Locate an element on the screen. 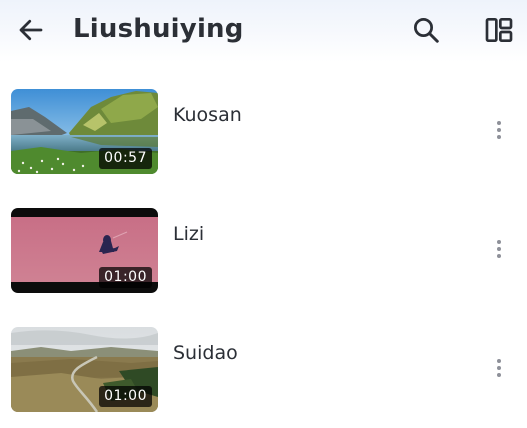 The image size is (527, 428). back-button is located at coordinates (31, 30).